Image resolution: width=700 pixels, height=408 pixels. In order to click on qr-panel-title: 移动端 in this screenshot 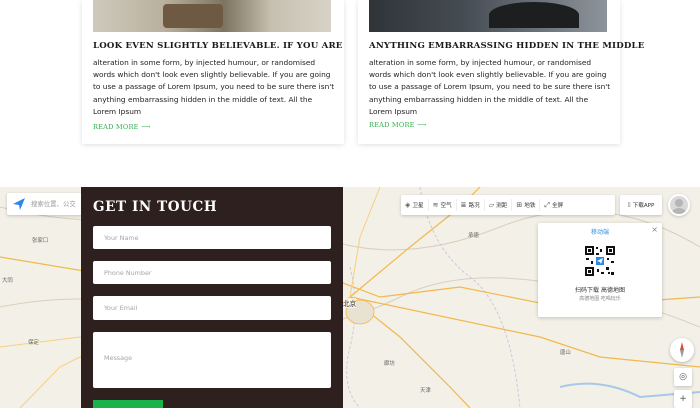, I will do `click(600, 231)`.